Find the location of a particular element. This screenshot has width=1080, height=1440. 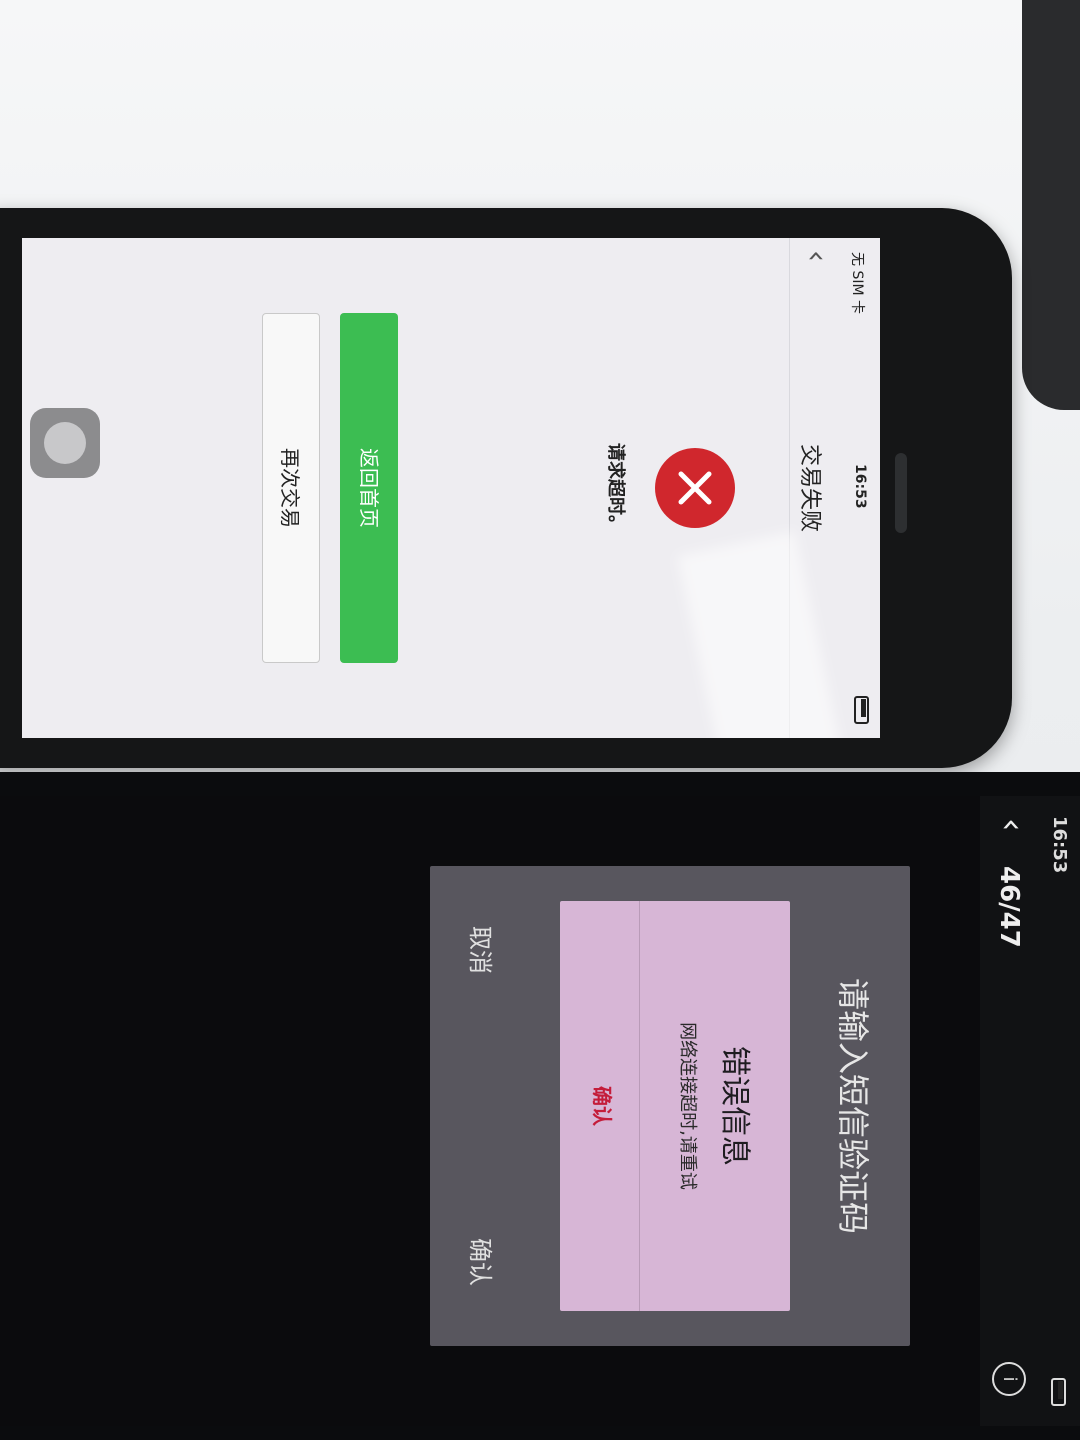

chevron-left-icon: ‹ is located at coordinates (1012, 825).